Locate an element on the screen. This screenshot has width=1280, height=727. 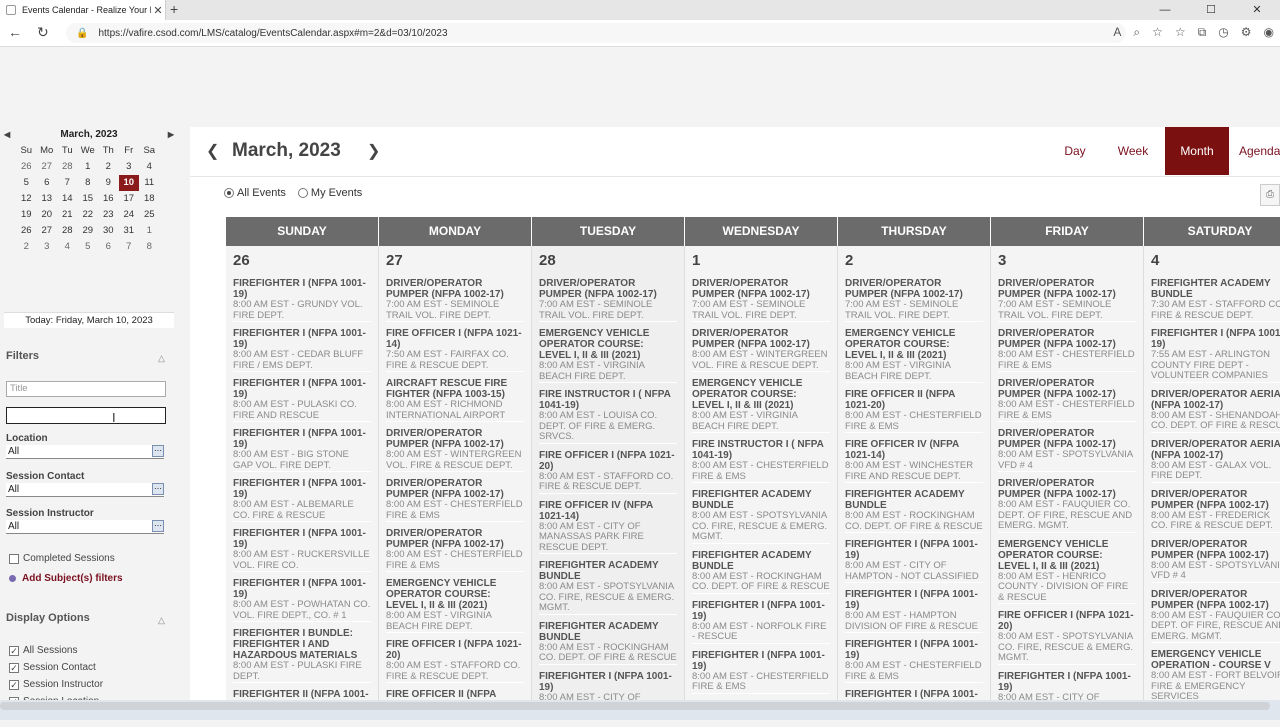
event-title: DRIVER/OPERATOR AERIAL (NFPA 1002-17) is located at coordinates (1215, 400).